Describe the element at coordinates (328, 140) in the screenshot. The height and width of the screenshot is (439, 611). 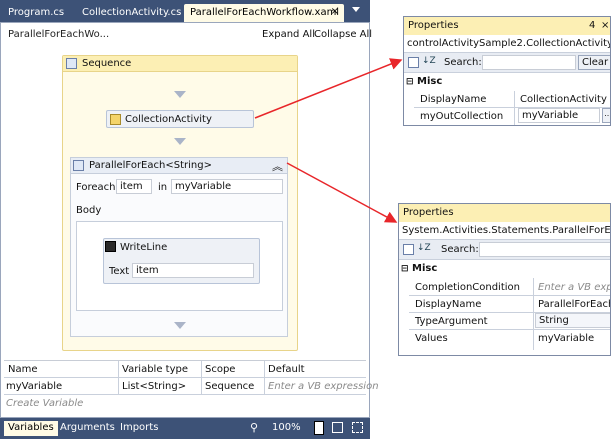
I see `annotation-arrows` at that location.